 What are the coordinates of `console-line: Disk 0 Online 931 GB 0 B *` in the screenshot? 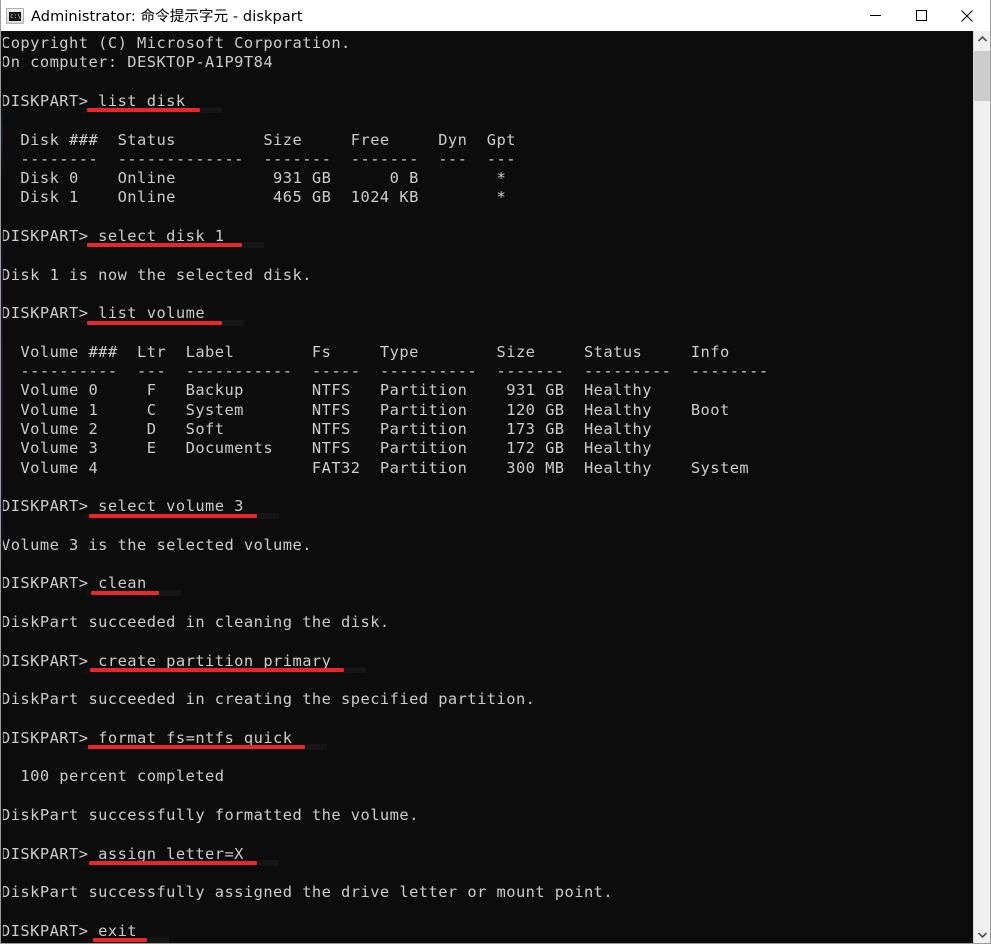 It's located at (254, 178).